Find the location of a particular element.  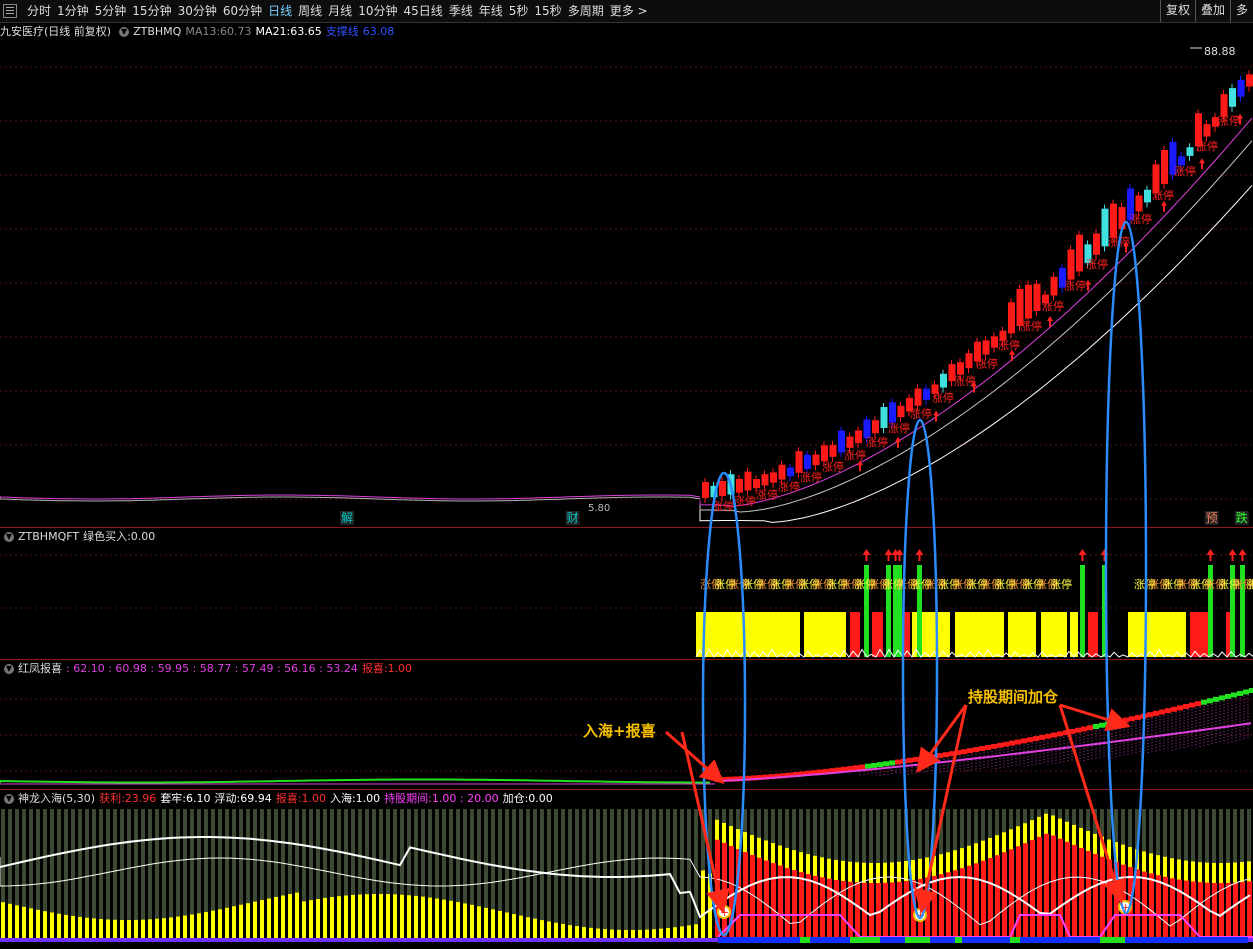

annotation-add: 持股期间加仓 is located at coordinates (1013, 697).